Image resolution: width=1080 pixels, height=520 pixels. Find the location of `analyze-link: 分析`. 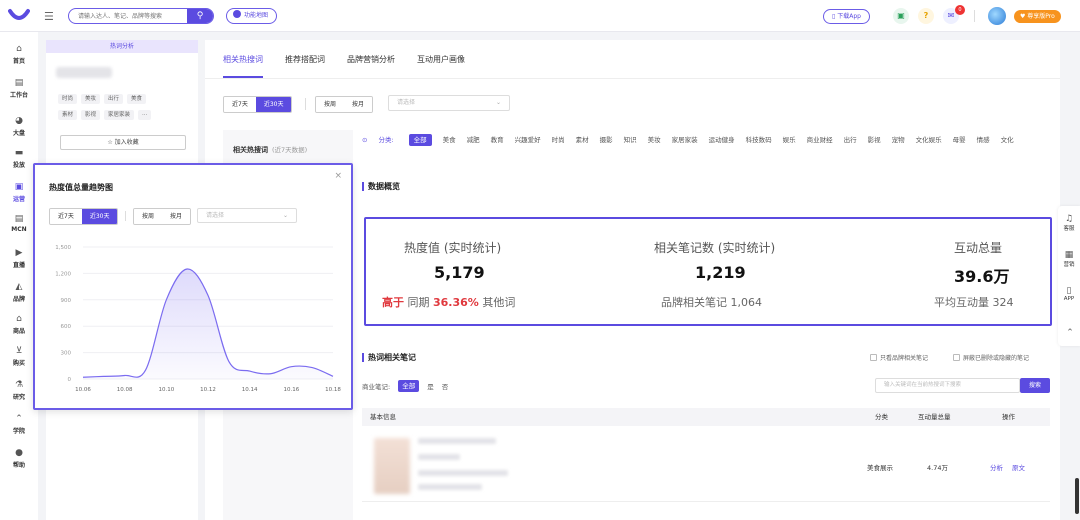

analyze-link: 分析 is located at coordinates (996, 467).